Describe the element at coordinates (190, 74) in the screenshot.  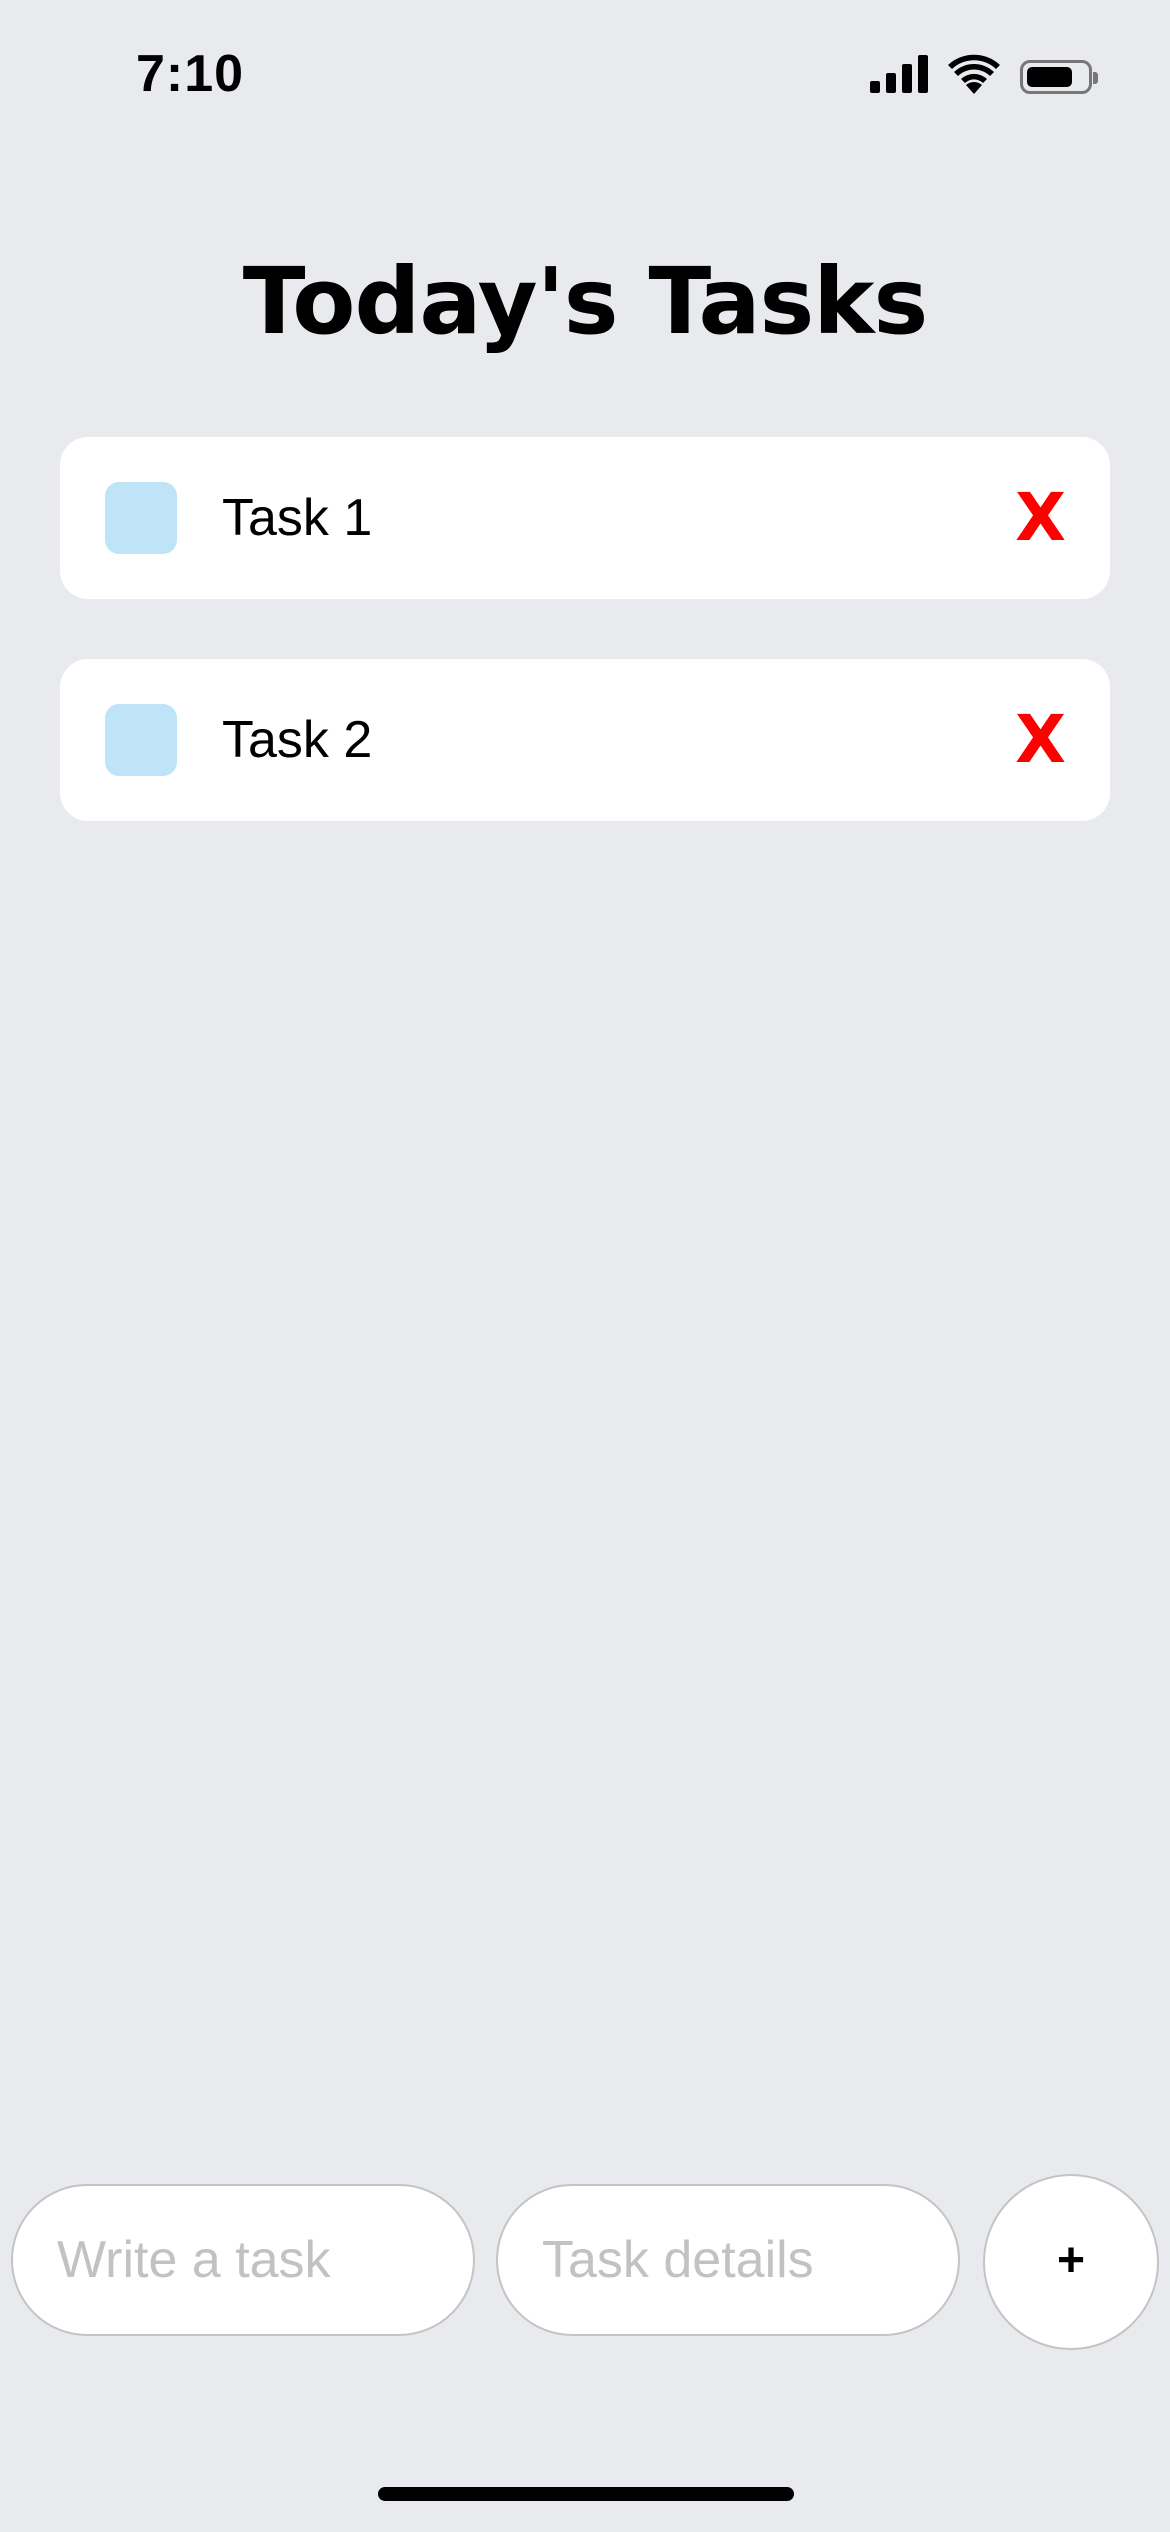
I see `status-time: 7:10` at that location.